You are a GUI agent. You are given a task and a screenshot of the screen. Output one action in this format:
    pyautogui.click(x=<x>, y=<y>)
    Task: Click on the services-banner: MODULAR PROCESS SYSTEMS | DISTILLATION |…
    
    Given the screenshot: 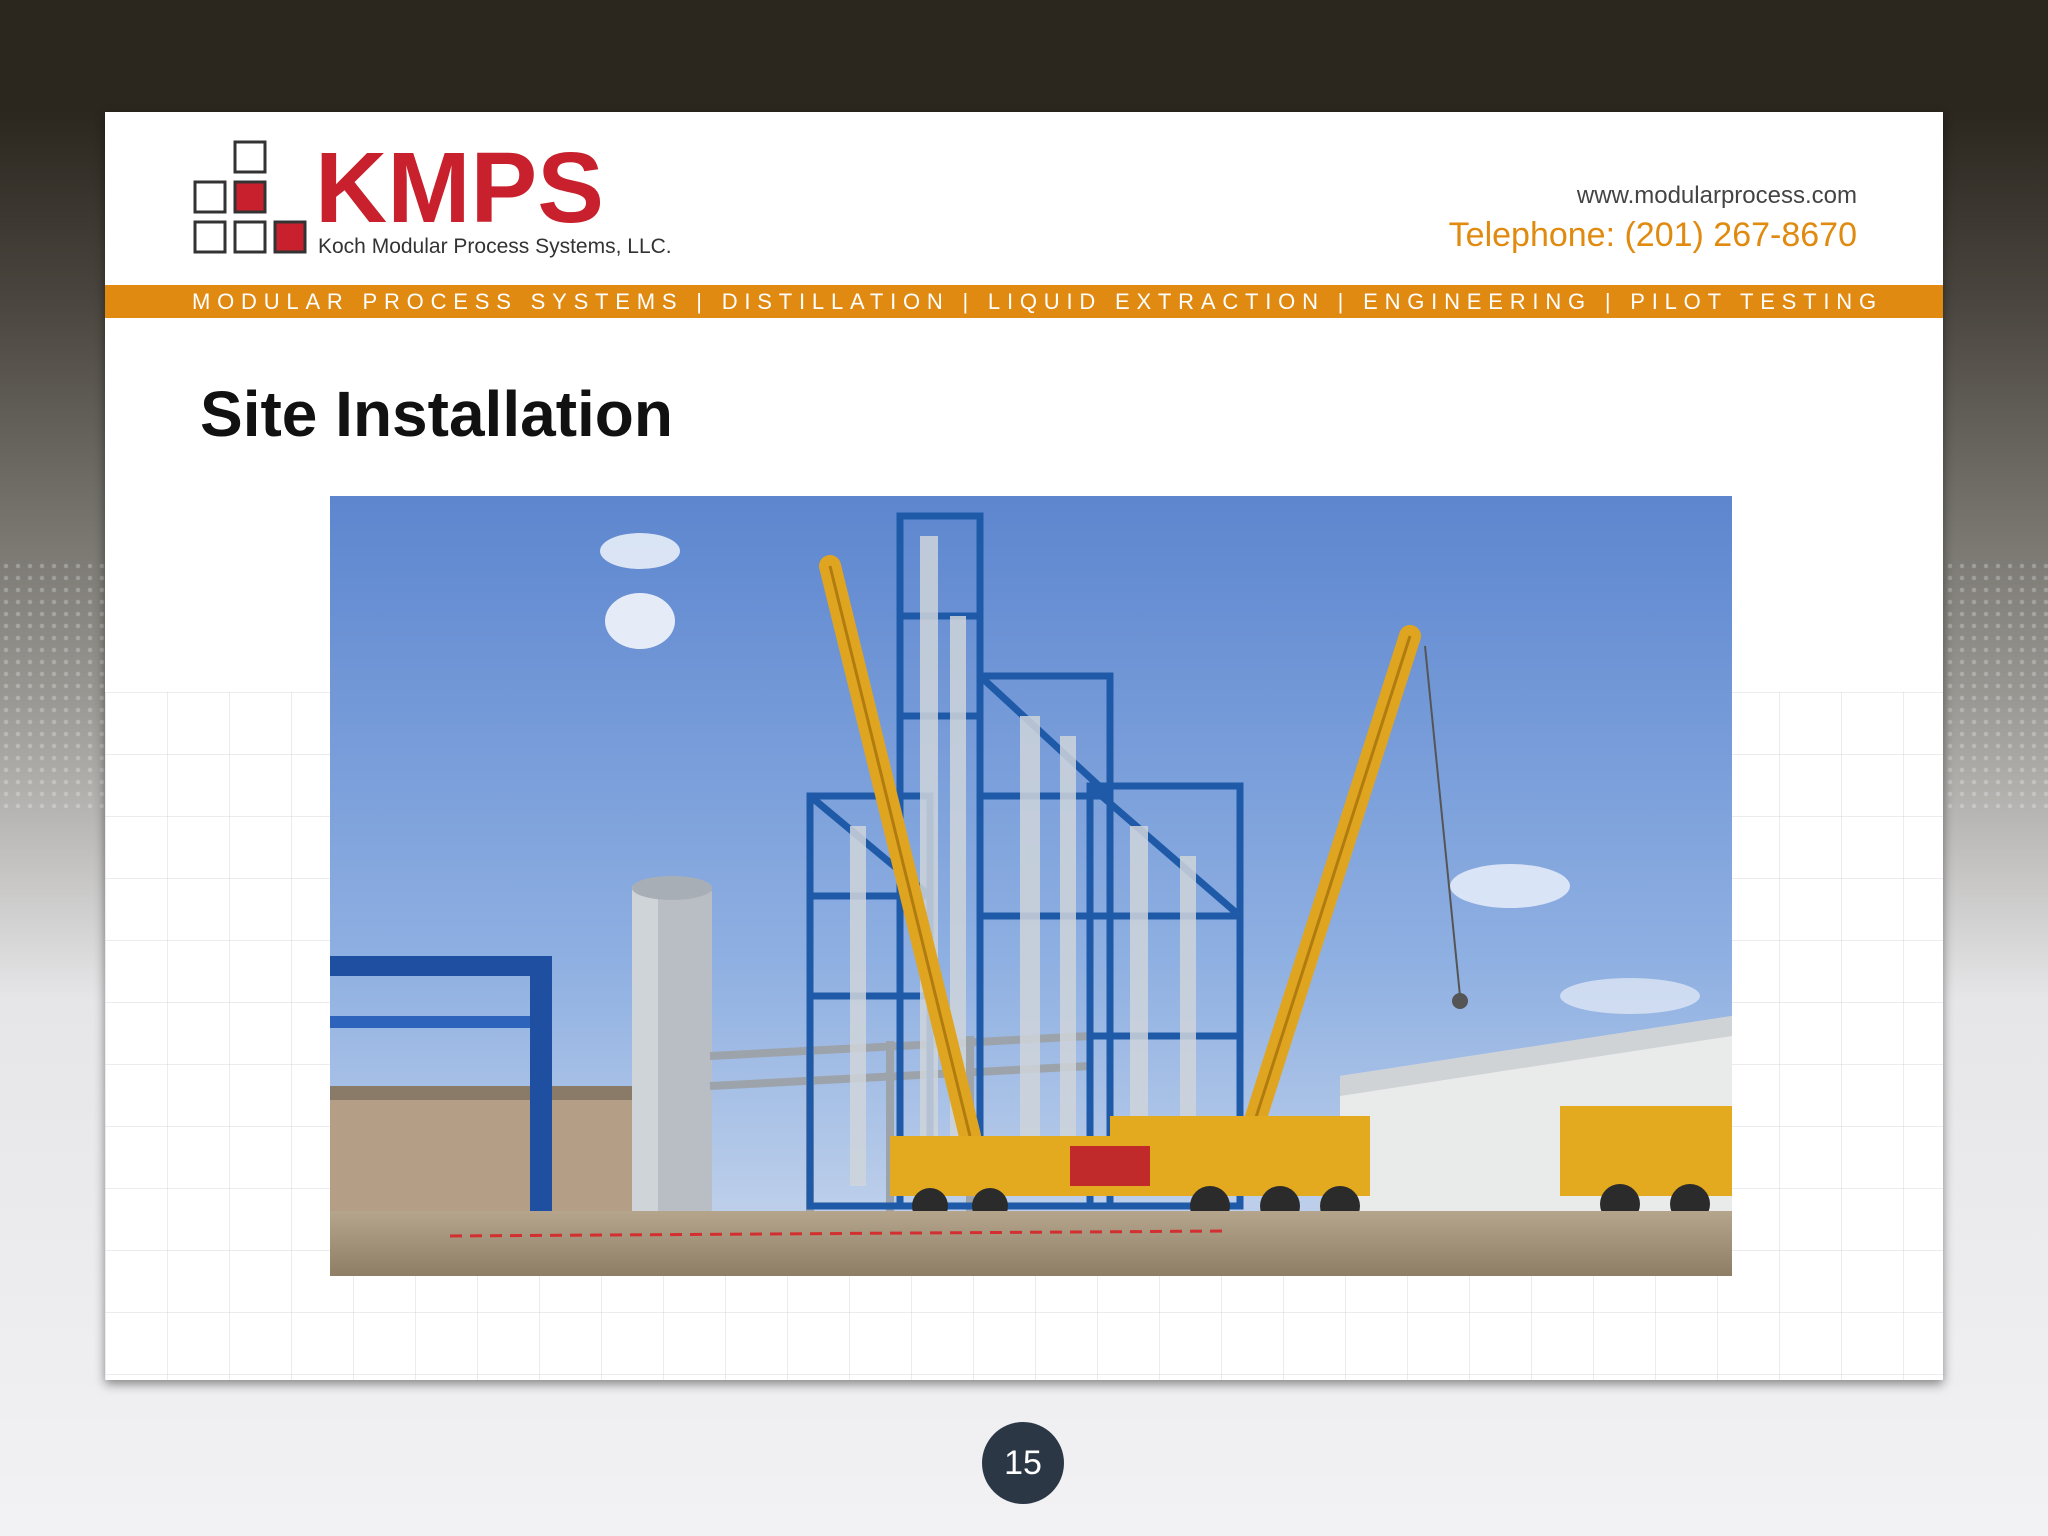 What is the action you would take?
    pyautogui.click(x=1024, y=301)
    